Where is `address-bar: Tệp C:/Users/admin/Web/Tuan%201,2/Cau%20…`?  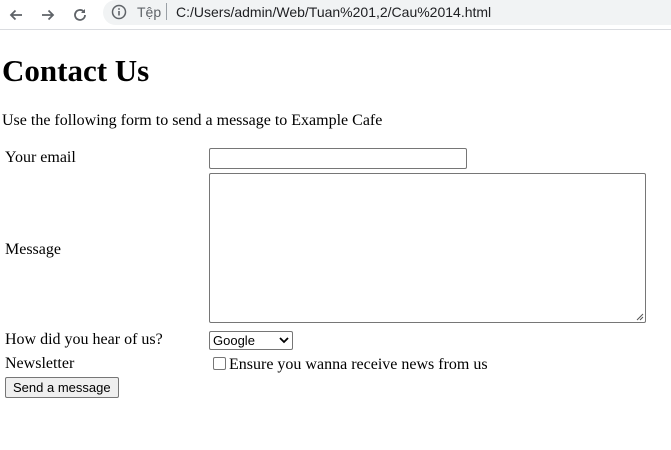
address-bar: Tệp C:/Users/admin/Web/Tuan%201,2/Cau%20… is located at coordinates (387, 12).